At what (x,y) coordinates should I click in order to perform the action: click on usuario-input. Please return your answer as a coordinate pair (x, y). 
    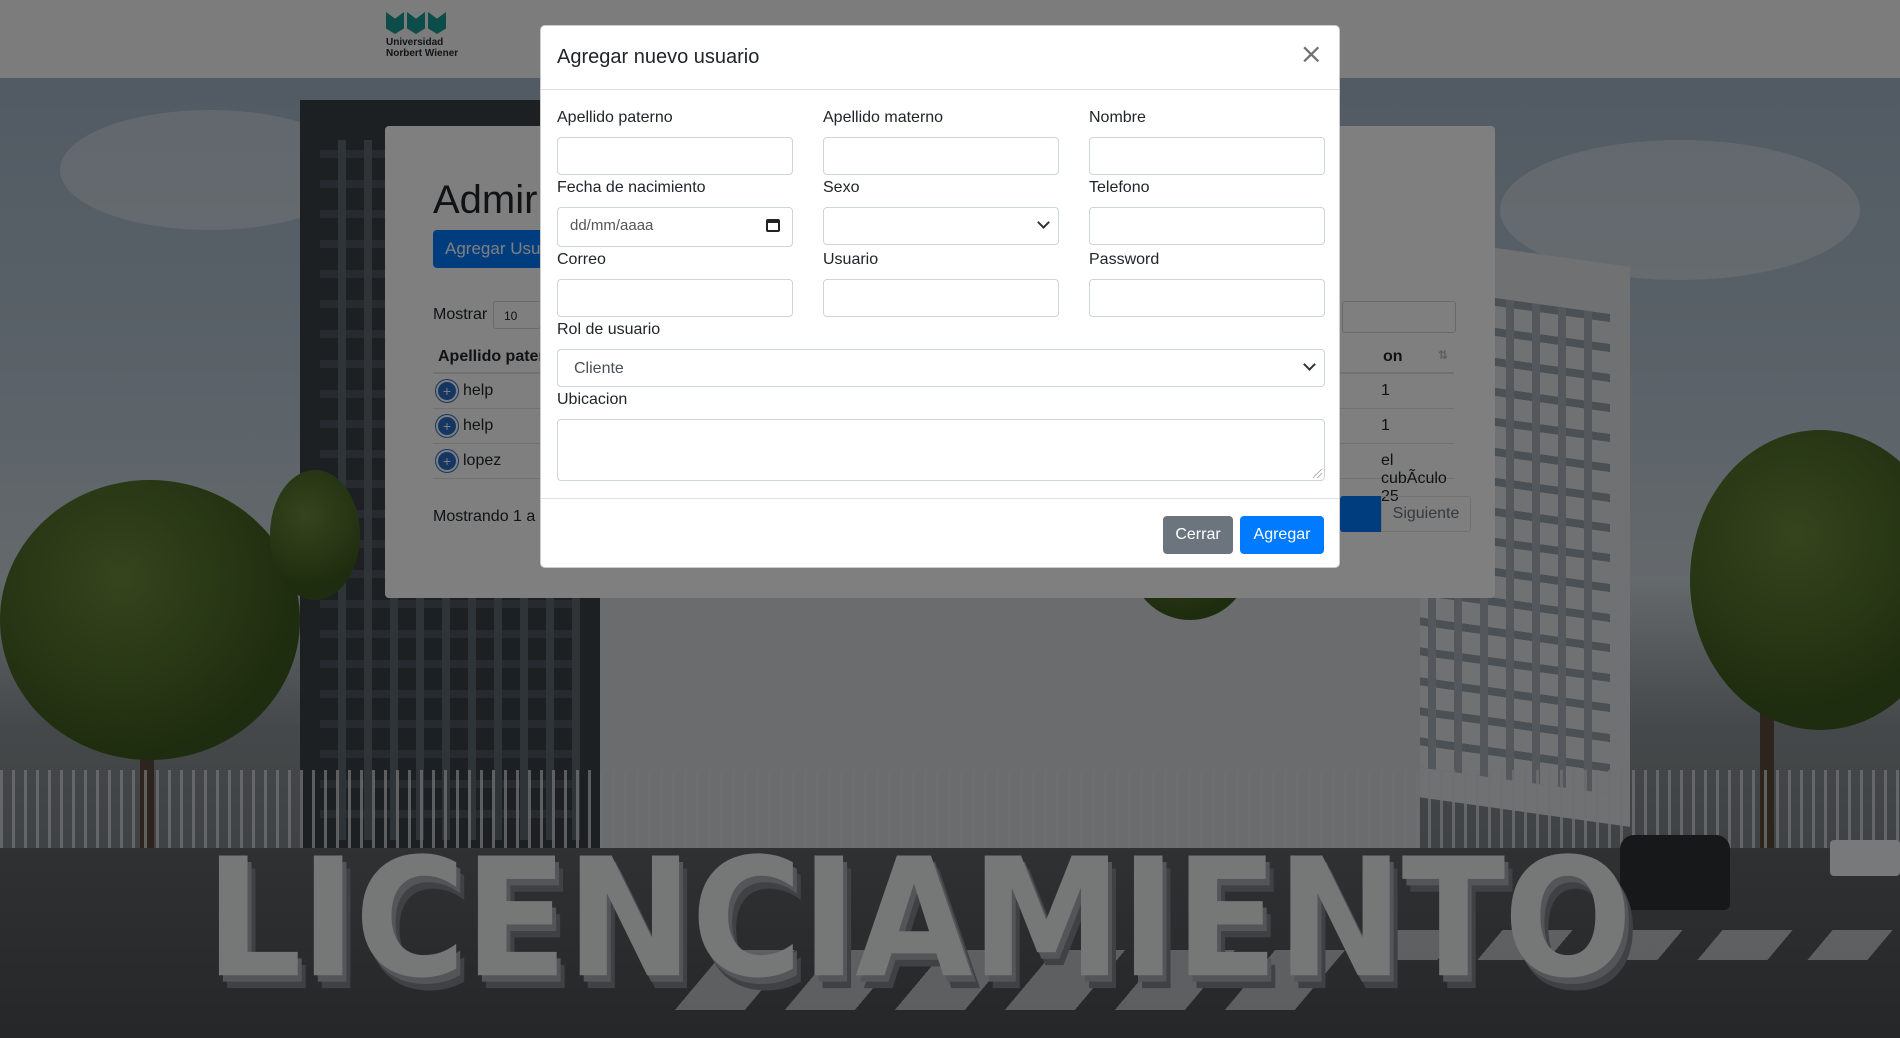
    Looking at the image, I should click on (941, 298).